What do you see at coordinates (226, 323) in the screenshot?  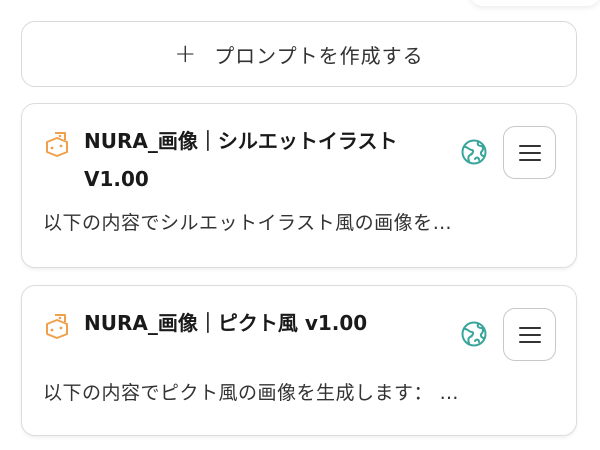 I see `prompt-title-line1: NURA_画像｜ピクト風 v1.00` at bounding box center [226, 323].